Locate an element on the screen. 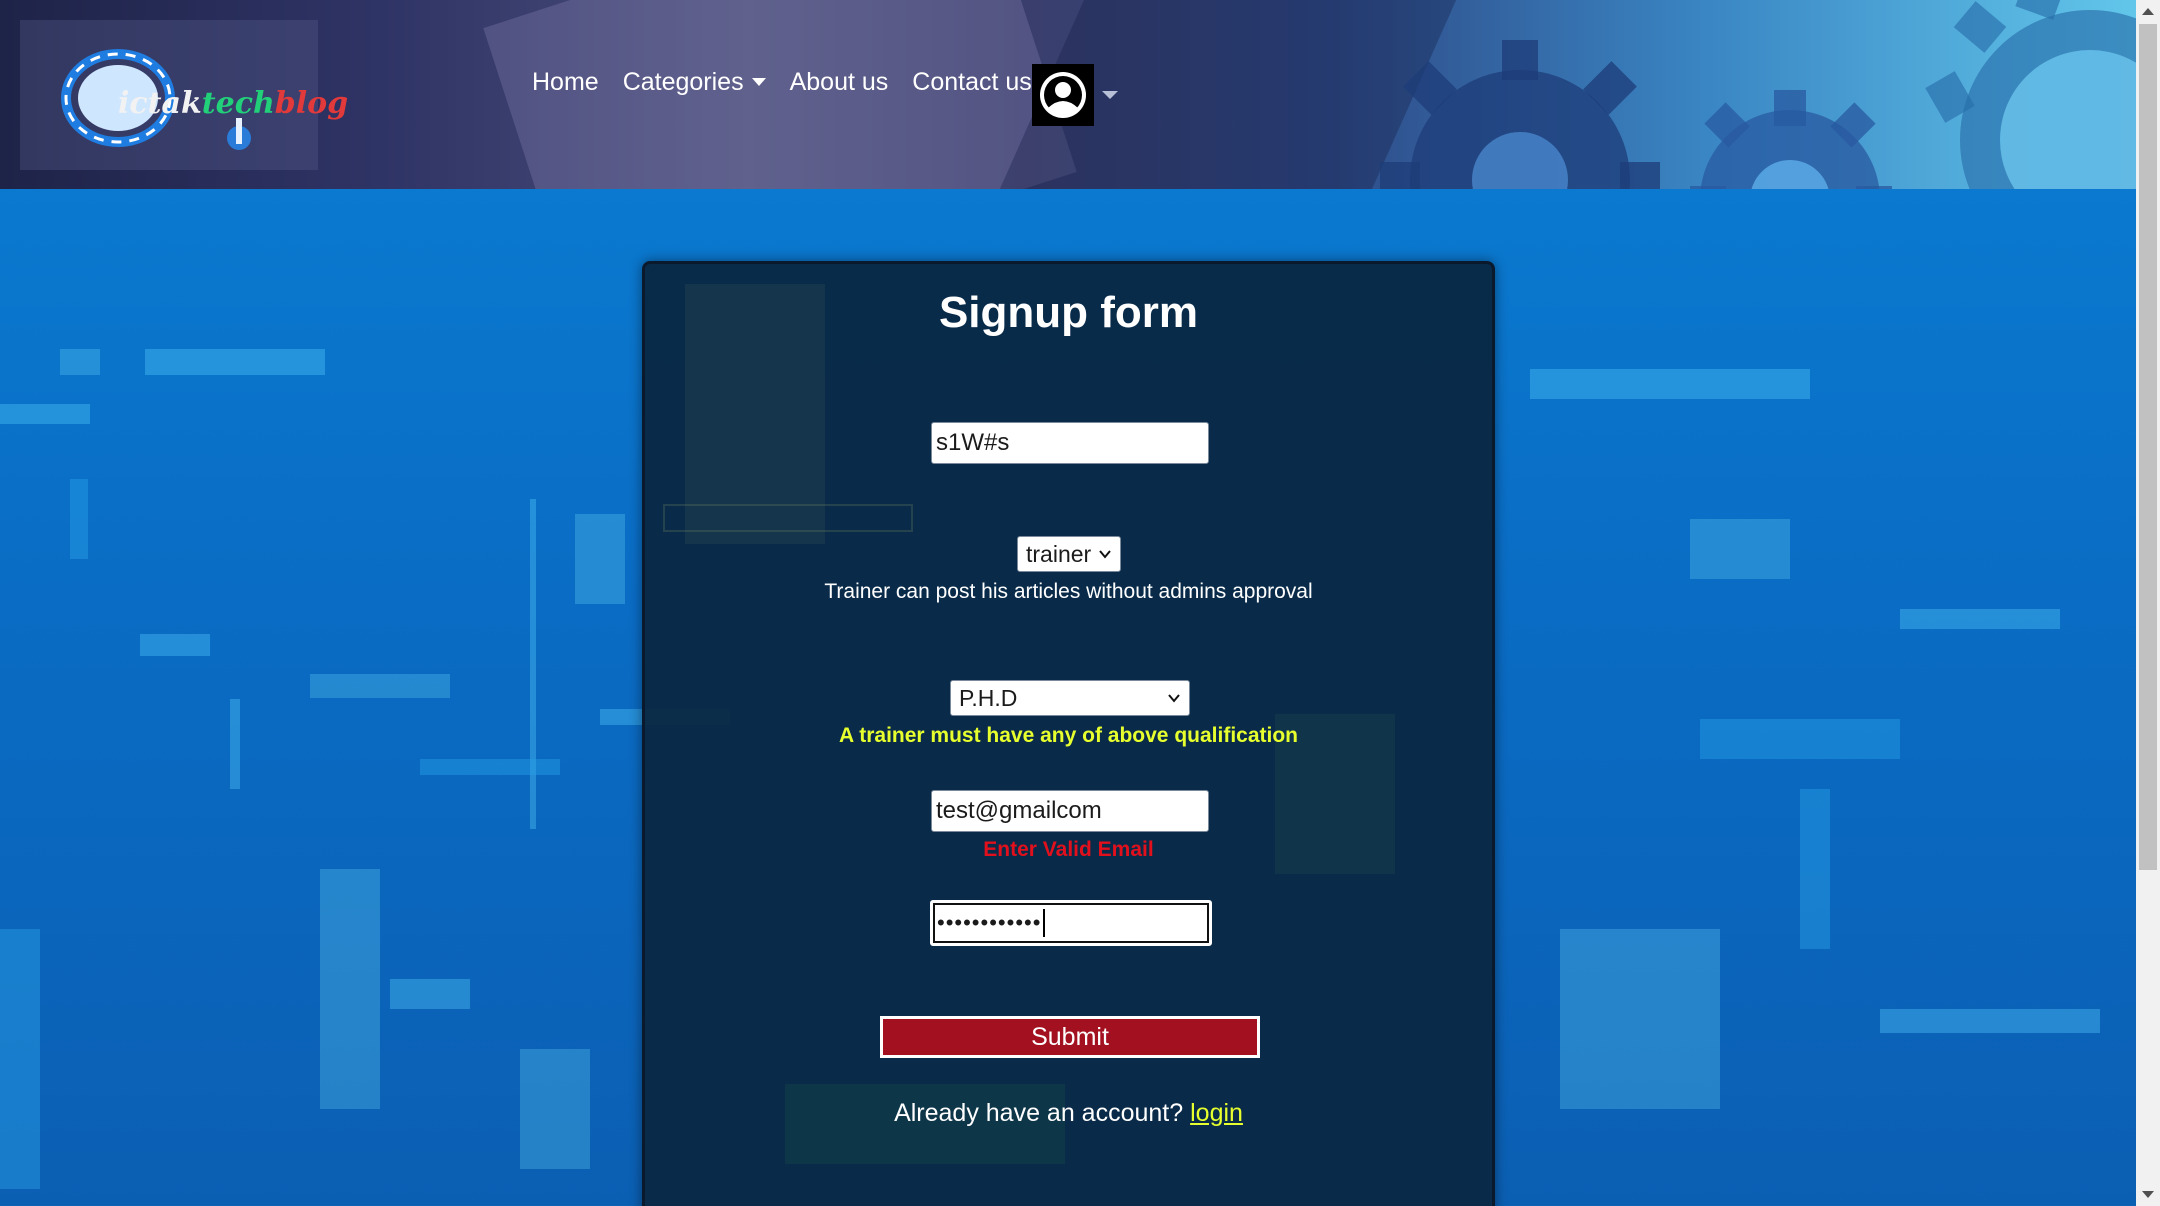  main-nav: Home Categories About us Contact us is located at coordinates (794, 82).